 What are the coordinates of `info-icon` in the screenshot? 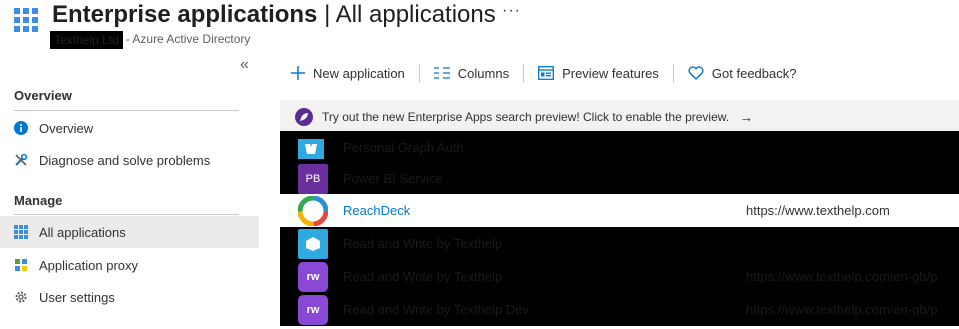 It's located at (21, 128).